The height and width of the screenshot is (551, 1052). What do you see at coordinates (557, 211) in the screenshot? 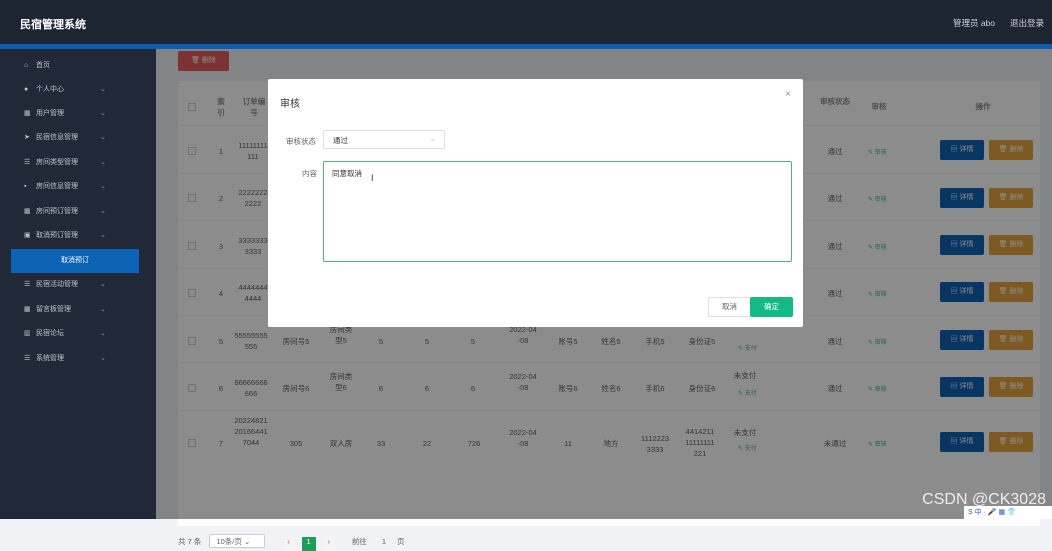
I see `content-textarea: 同意取消` at bounding box center [557, 211].